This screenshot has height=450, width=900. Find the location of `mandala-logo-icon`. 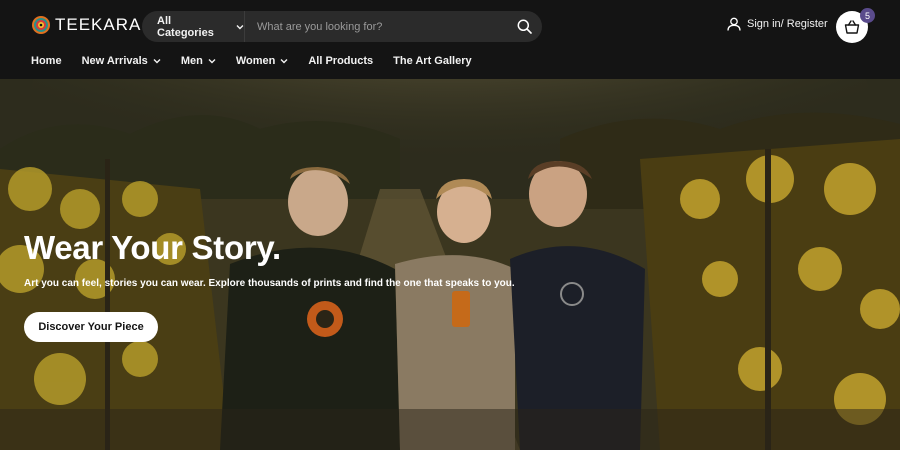

mandala-logo-icon is located at coordinates (41, 25).